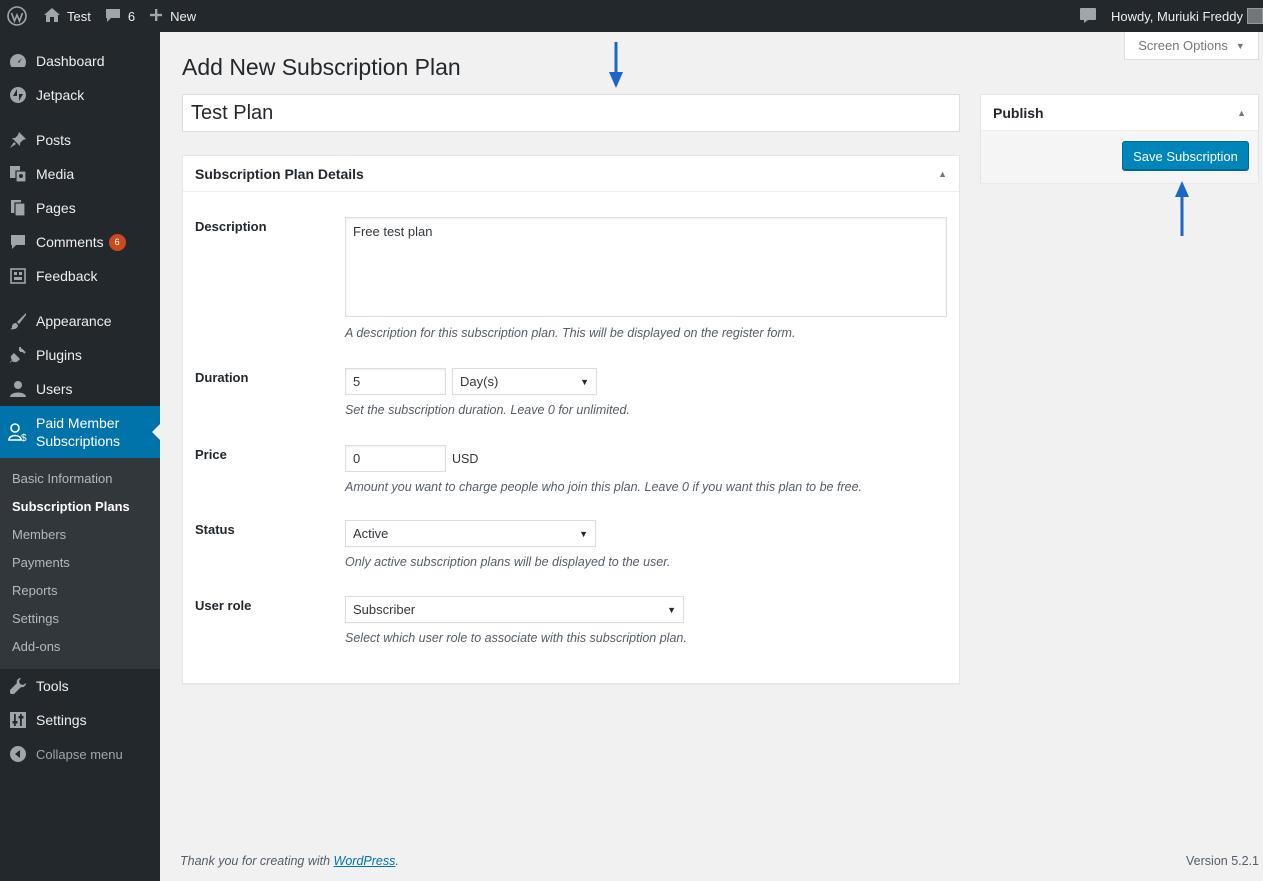 The width and height of the screenshot is (1263, 881). I want to click on submenu-add-ons: Add-ons, so click(80, 647).